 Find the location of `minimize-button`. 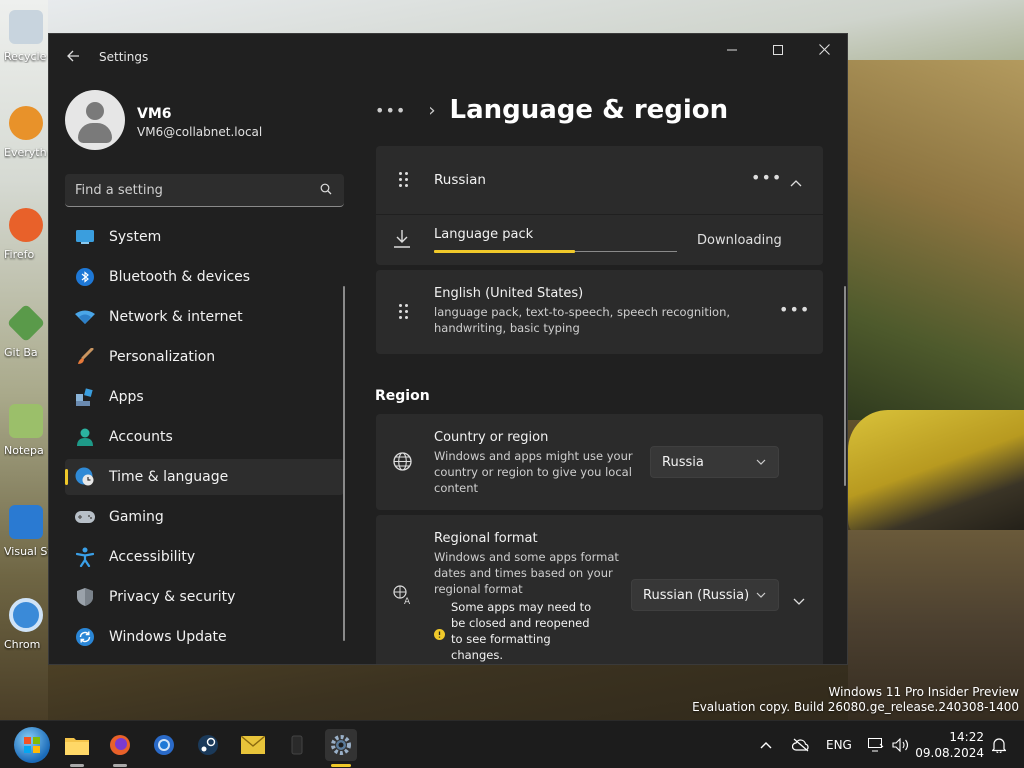

minimize-button is located at coordinates (732, 51).